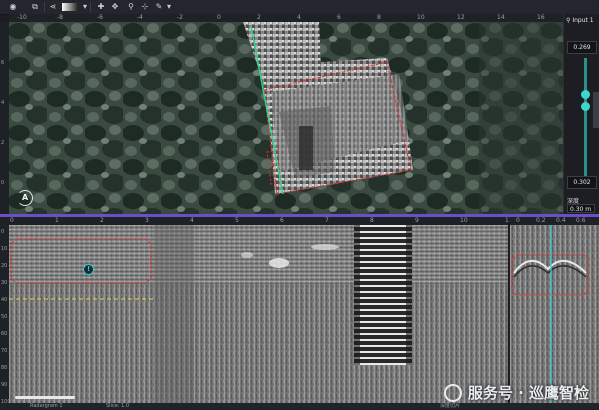 This screenshot has width=599, height=410. I want to click on radargram-ruler-y-label: 40, so click(4, 300).